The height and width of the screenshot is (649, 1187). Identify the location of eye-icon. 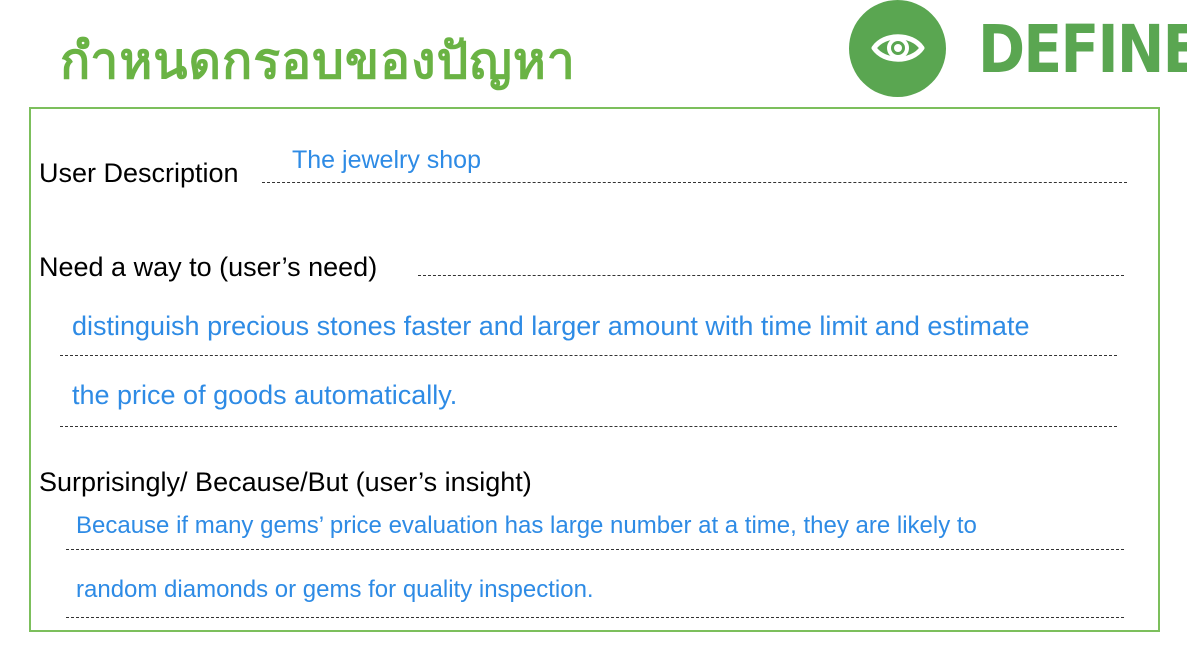
(898, 48).